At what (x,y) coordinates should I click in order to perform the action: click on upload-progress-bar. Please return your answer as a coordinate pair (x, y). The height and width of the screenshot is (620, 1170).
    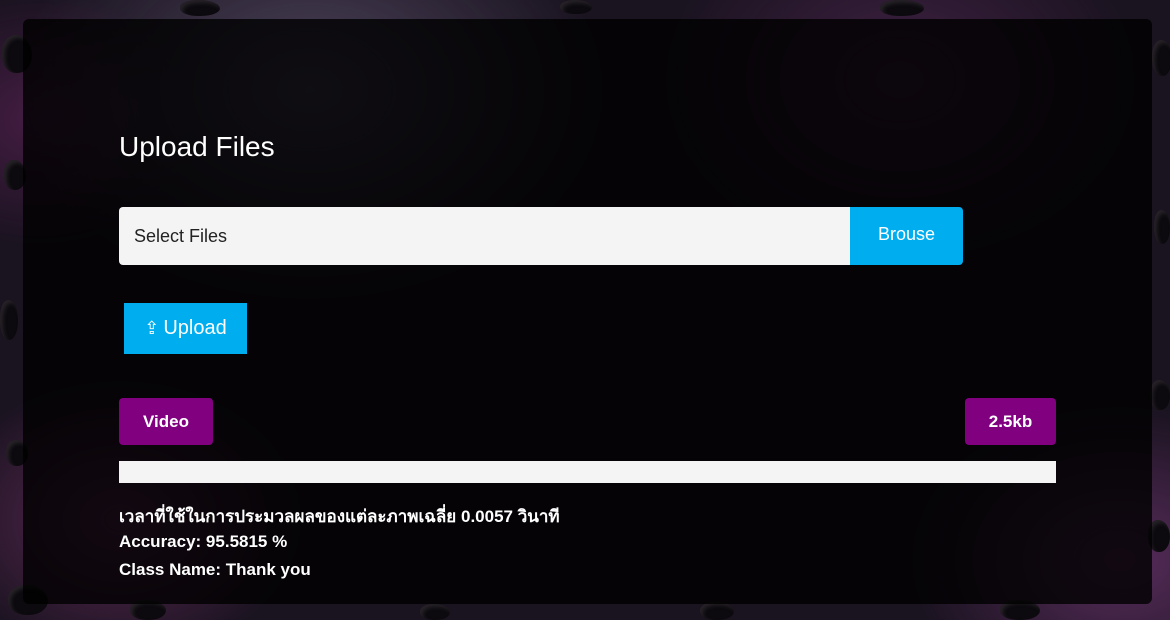
    Looking at the image, I should click on (587, 472).